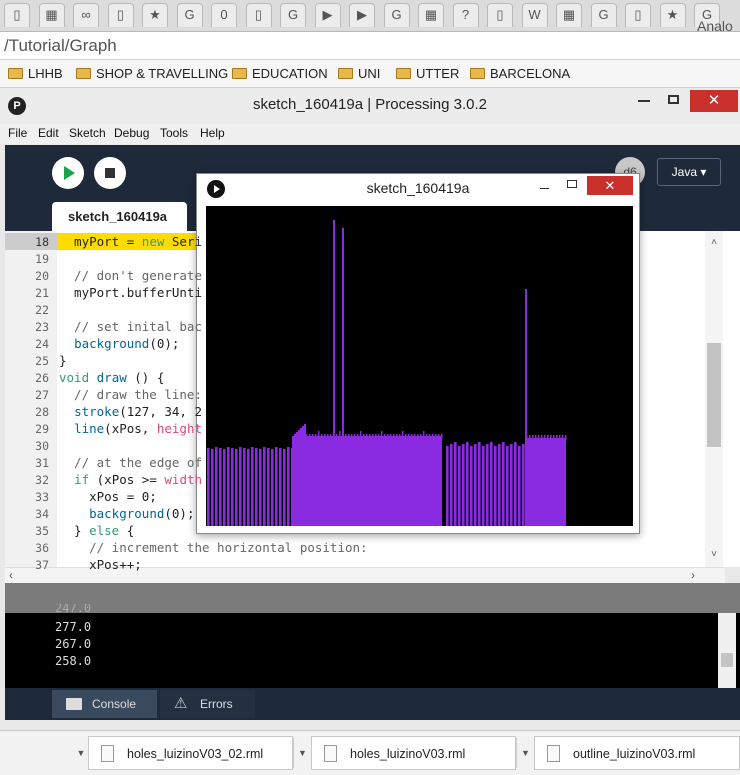 The width and height of the screenshot is (740, 775). I want to click on menu-edit: Edit, so click(48, 133).